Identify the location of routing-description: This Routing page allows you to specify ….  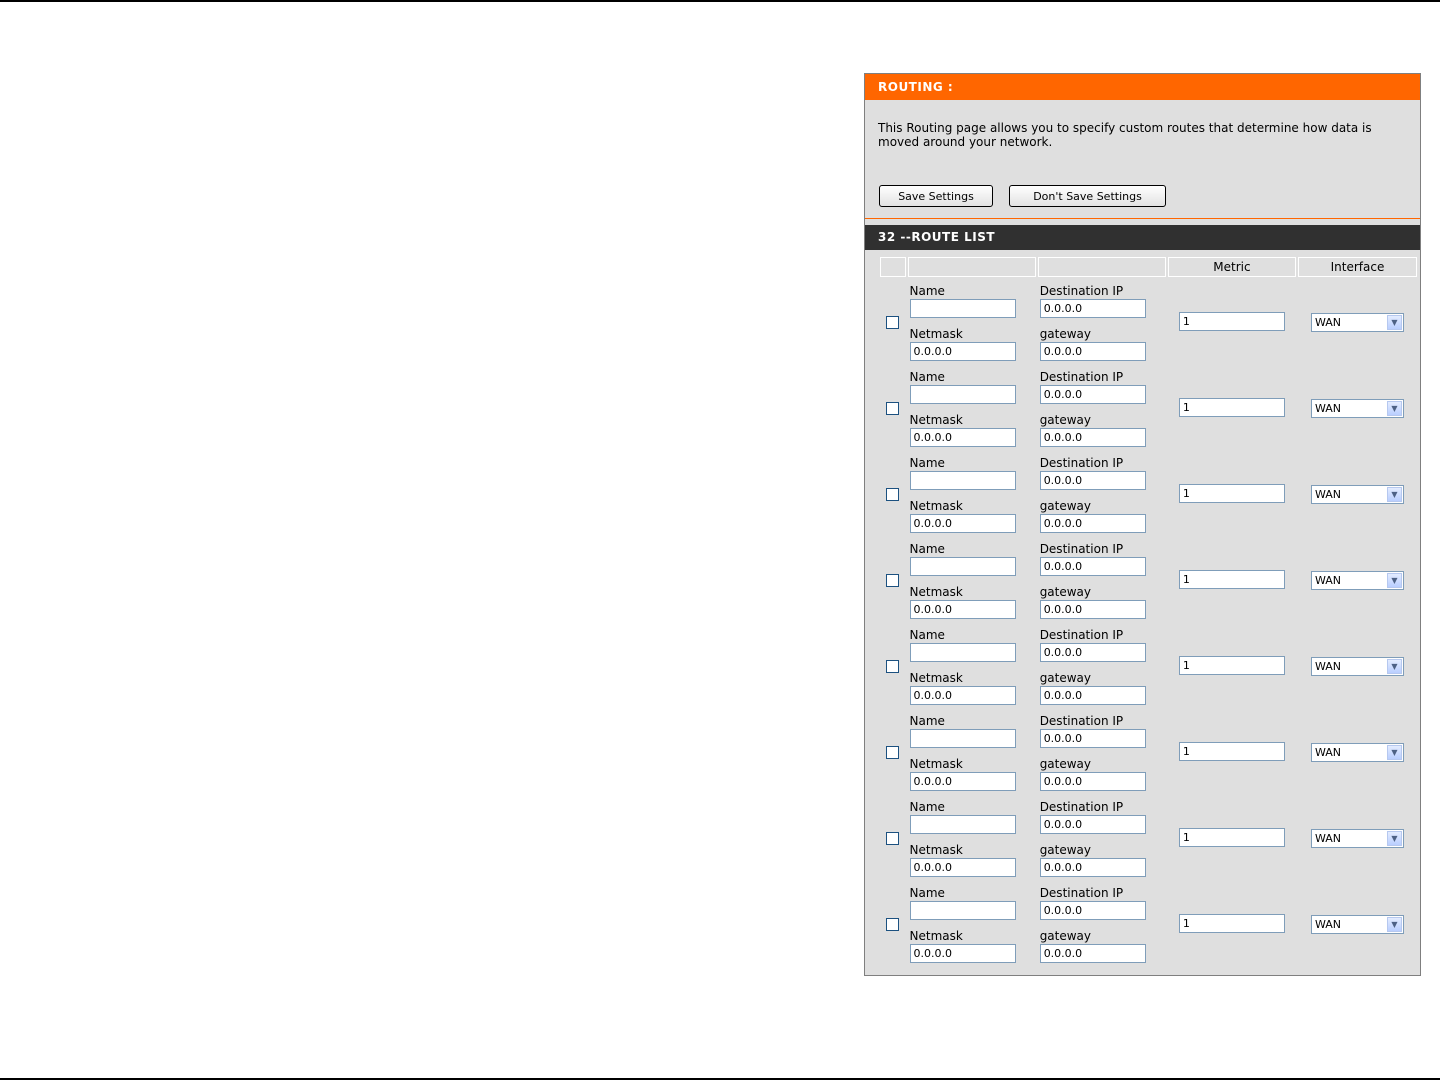
(1125, 135).